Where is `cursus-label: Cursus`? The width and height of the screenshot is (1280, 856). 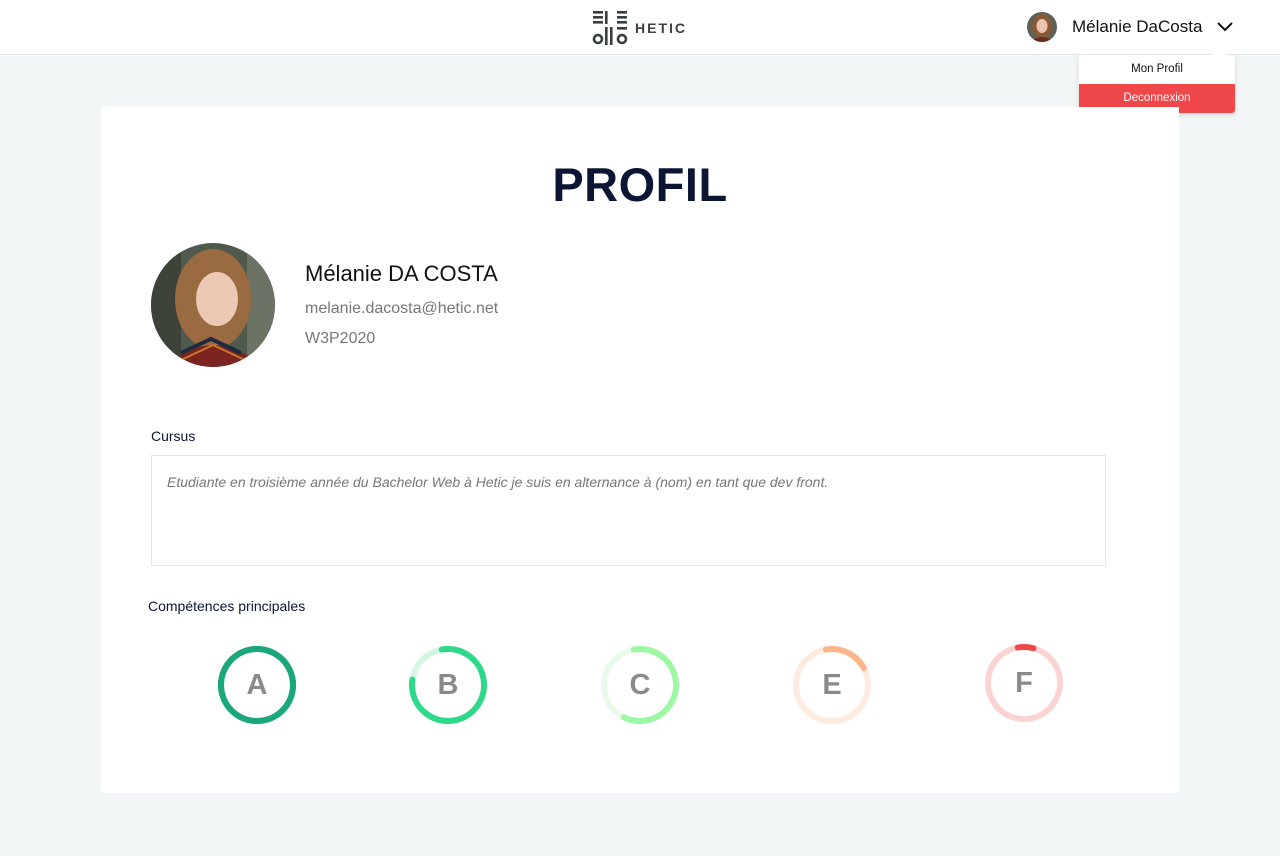 cursus-label: Cursus is located at coordinates (173, 436).